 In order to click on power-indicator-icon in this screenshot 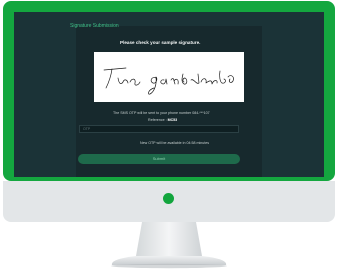, I will do `click(168, 198)`.